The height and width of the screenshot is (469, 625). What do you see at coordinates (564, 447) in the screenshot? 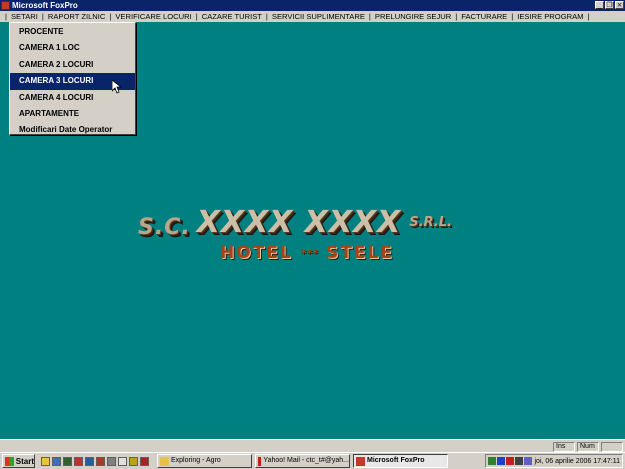
I see `ins-indicator: Ins` at bounding box center [564, 447].